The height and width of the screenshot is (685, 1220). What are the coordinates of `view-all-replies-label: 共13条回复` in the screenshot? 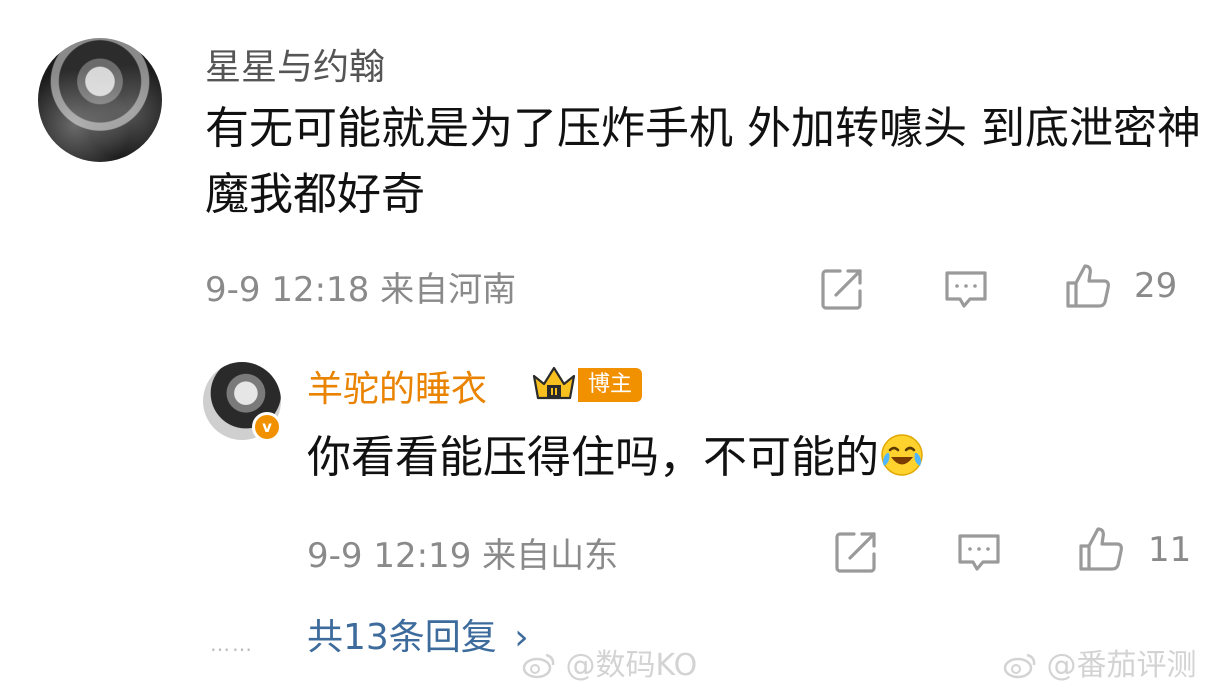 It's located at (402, 637).